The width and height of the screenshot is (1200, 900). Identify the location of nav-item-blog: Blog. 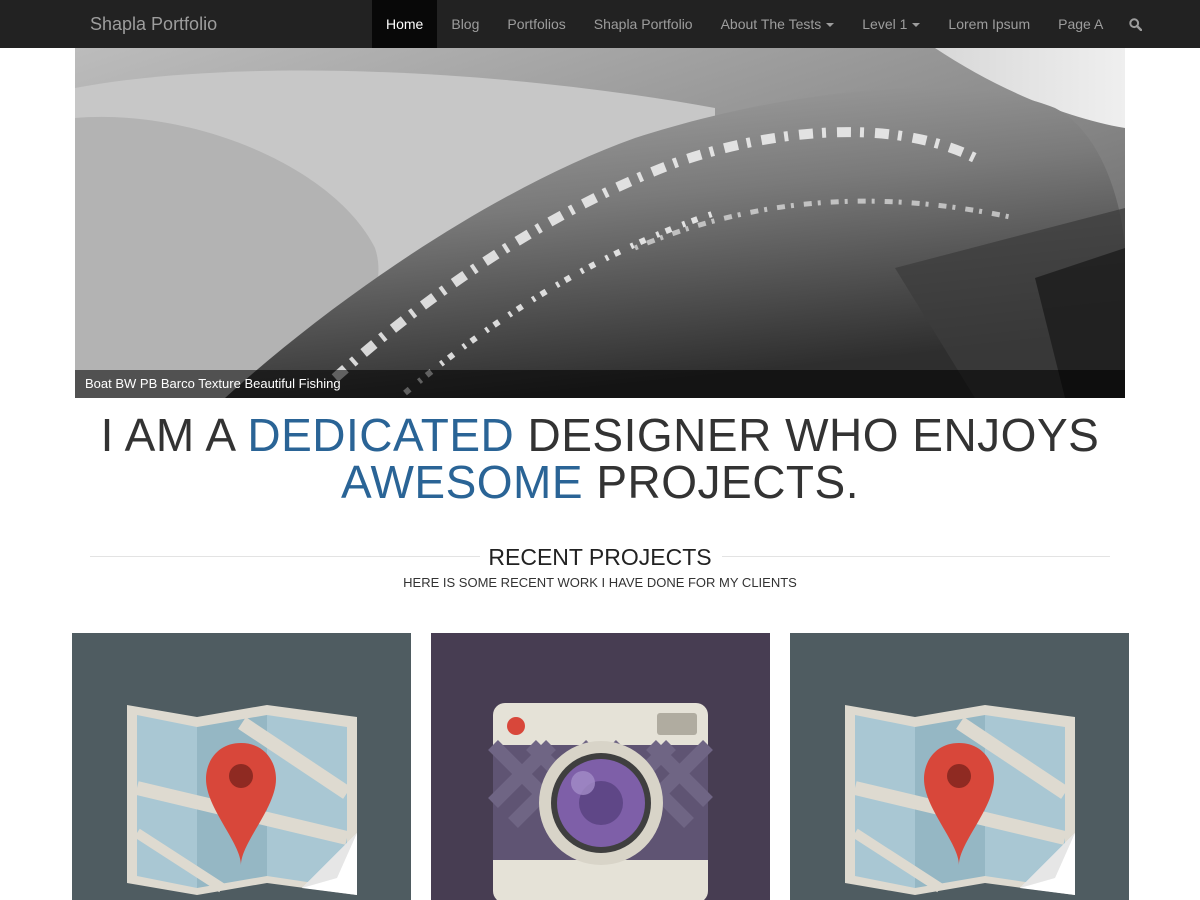
(465, 24).